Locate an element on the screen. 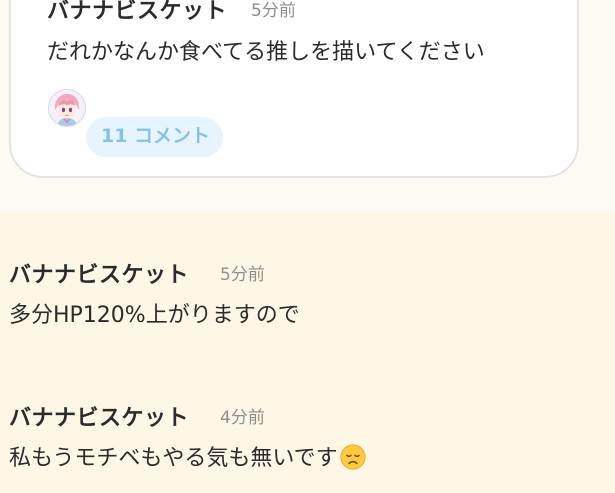 Image resolution: width=615 pixels, height=493 pixels. avatar is located at coordinates (67, 108).